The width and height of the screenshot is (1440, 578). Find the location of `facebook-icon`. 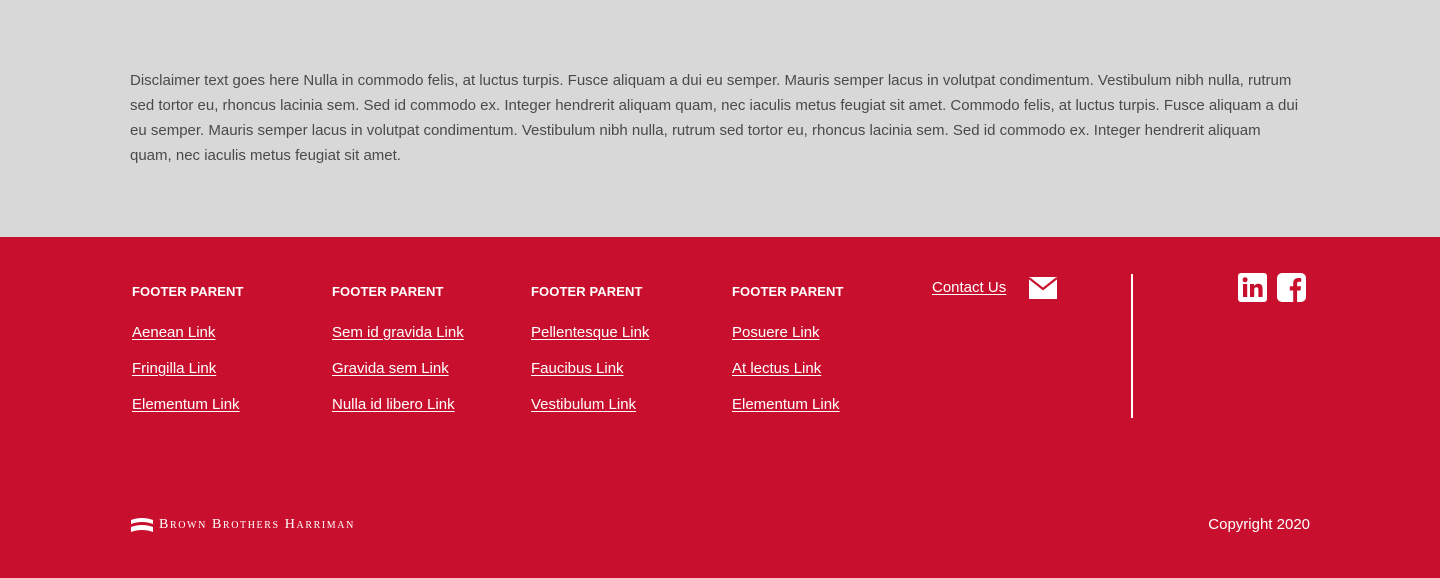

facebook-icon is located at coordinates (1291, 287).